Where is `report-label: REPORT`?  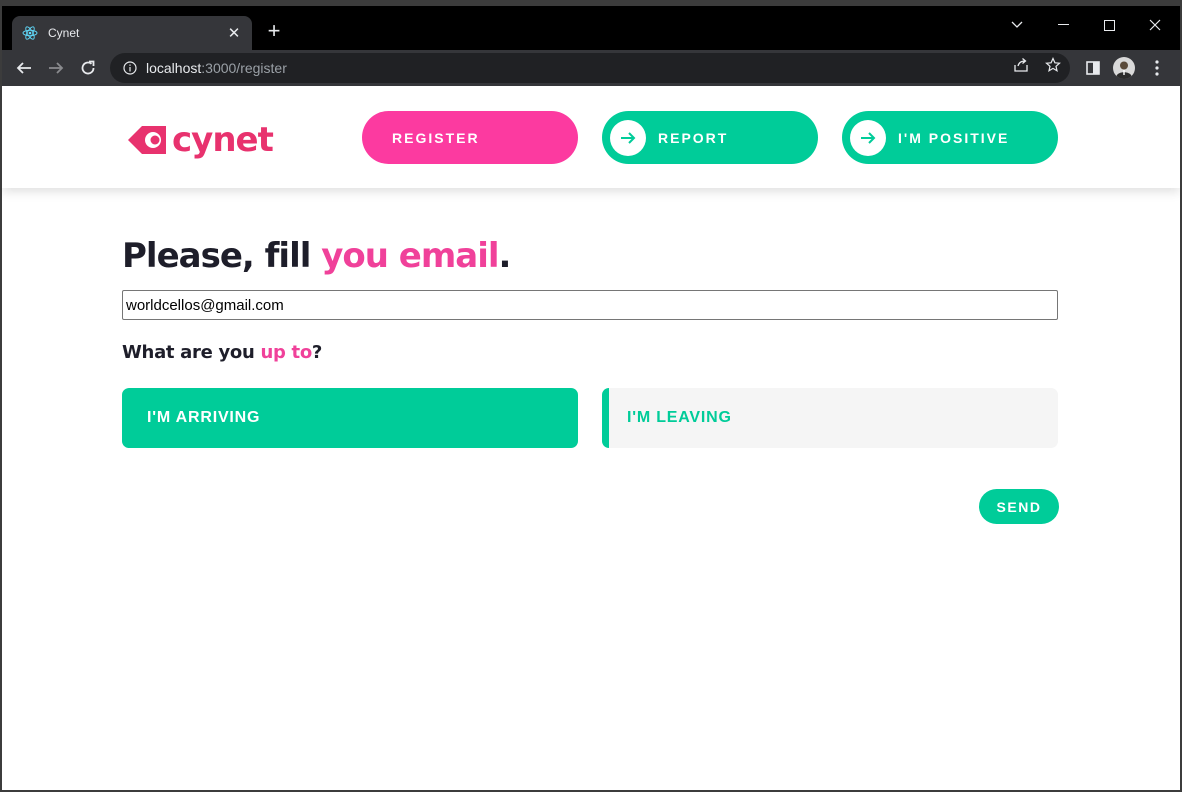 report-label: REPORT is located at coordinates (693, 137).